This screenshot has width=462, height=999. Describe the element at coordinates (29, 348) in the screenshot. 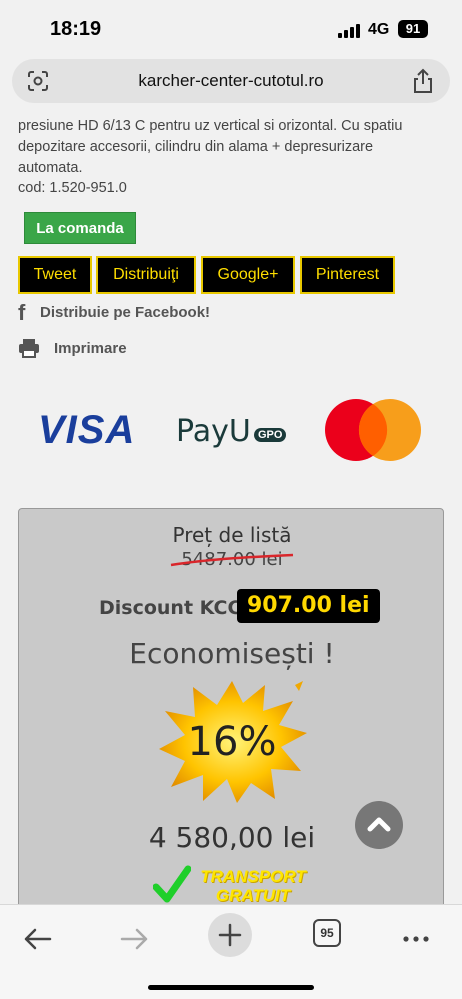

I see `printer-icon` at that location.